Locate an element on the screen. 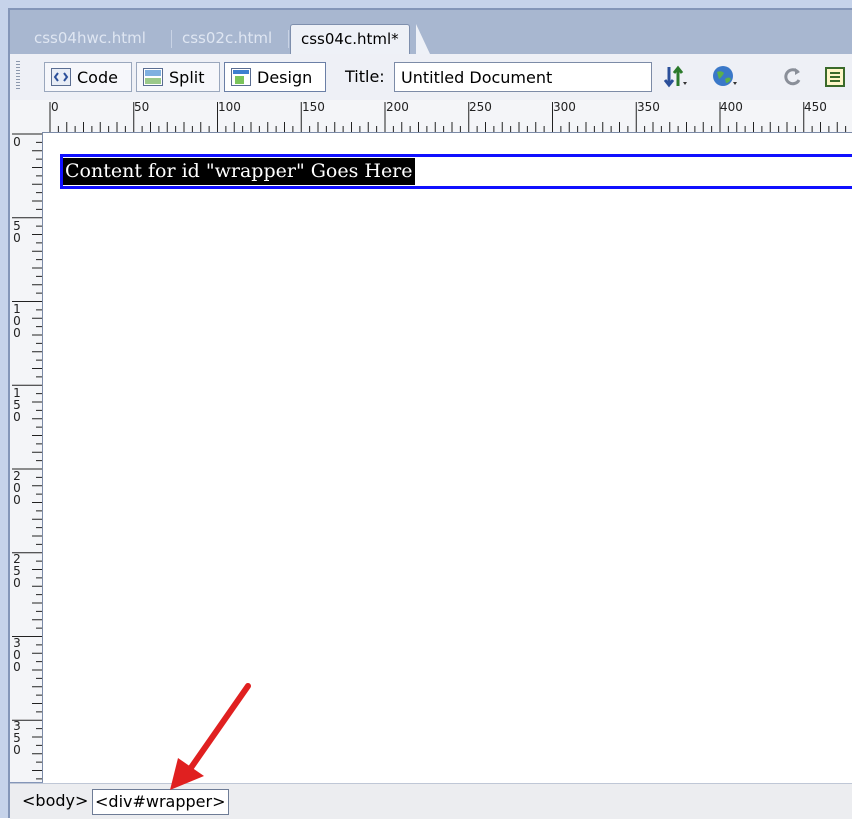 The image size is (852, 819). view-options-icon is located at coordinates (835, 77).